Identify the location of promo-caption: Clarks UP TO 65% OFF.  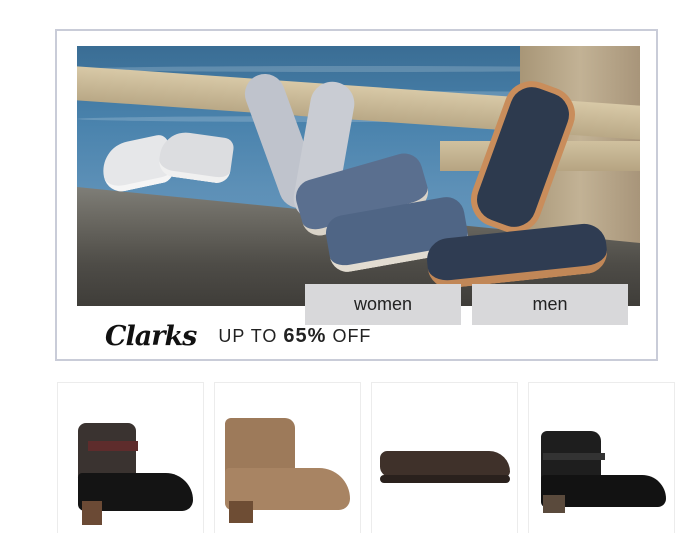
(238, 336).